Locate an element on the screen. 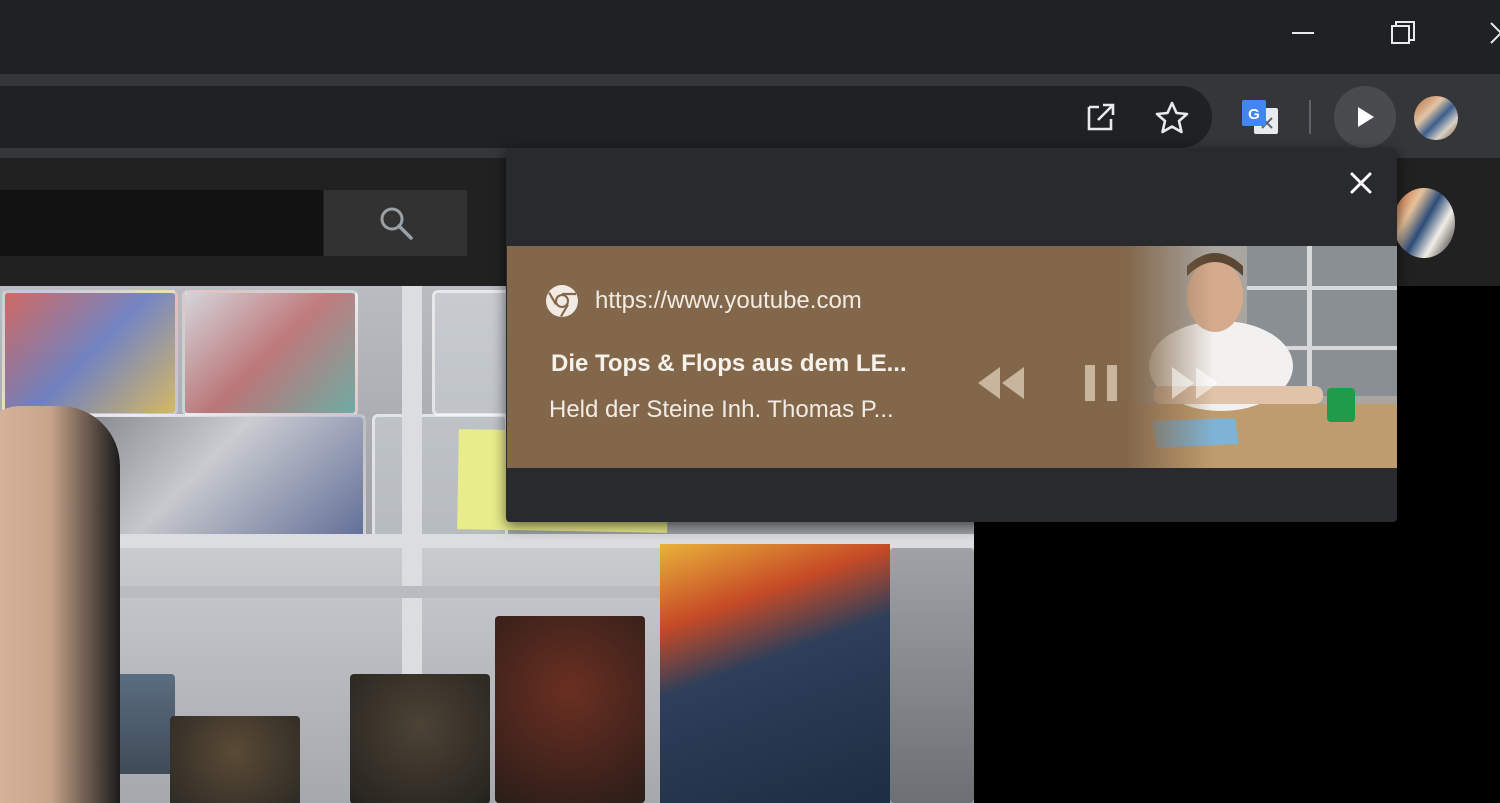 This screenshot has height=803, width=1500. search-button is located at coordinates (395, 223).